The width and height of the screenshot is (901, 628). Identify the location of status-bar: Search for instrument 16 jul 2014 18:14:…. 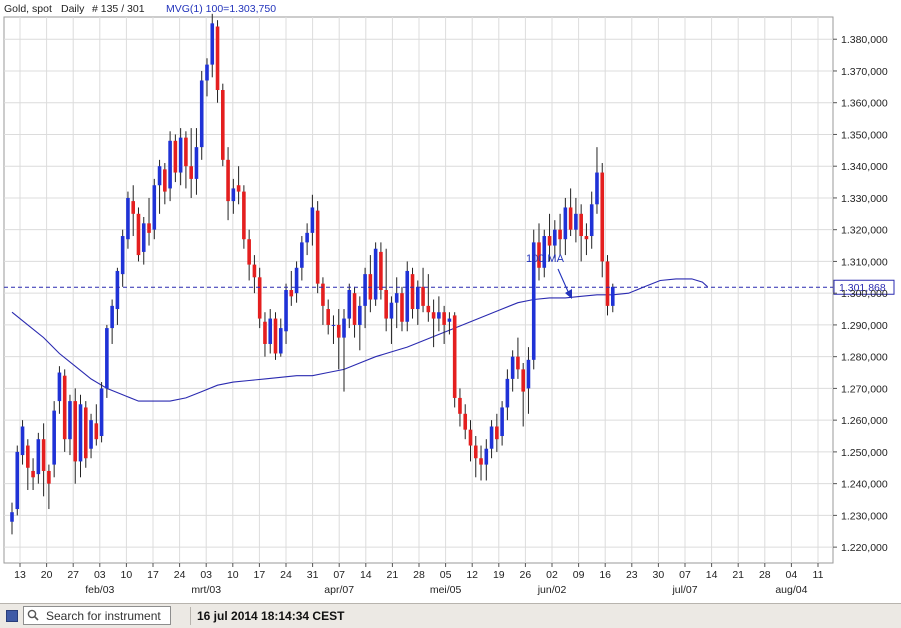
(450, 615).